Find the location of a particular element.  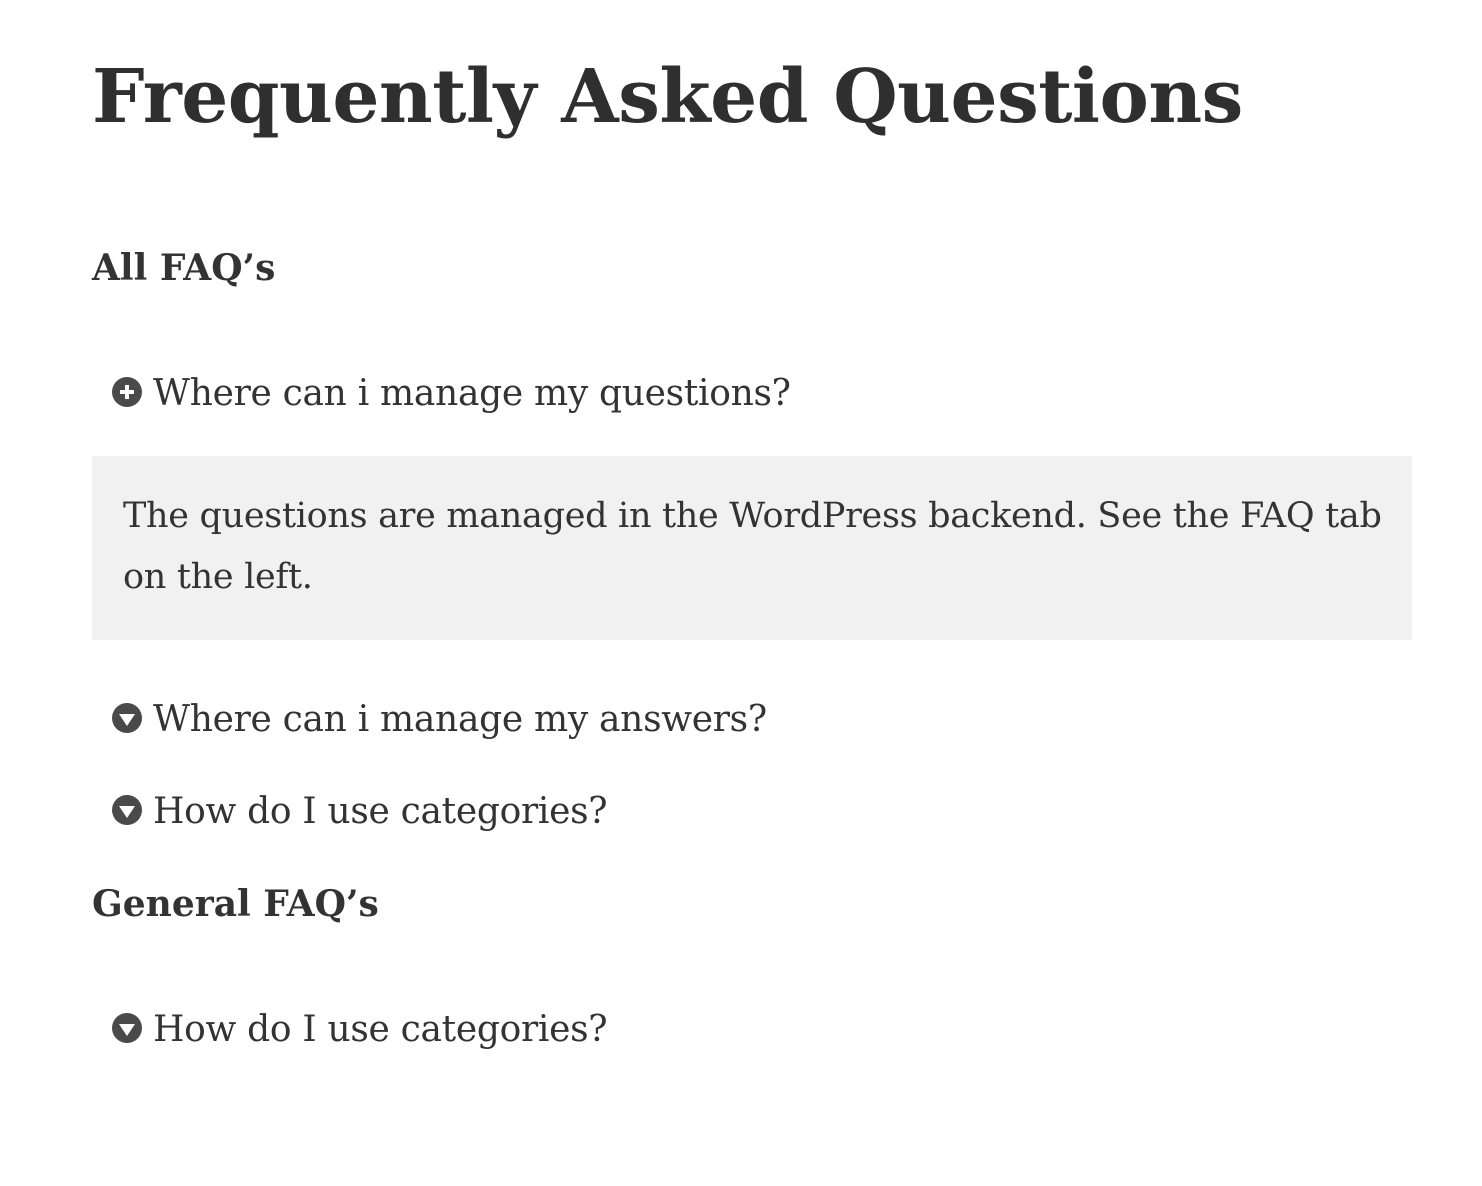

faq-question-label: Where can i manage my answers? is located at coordinates (460, 719).